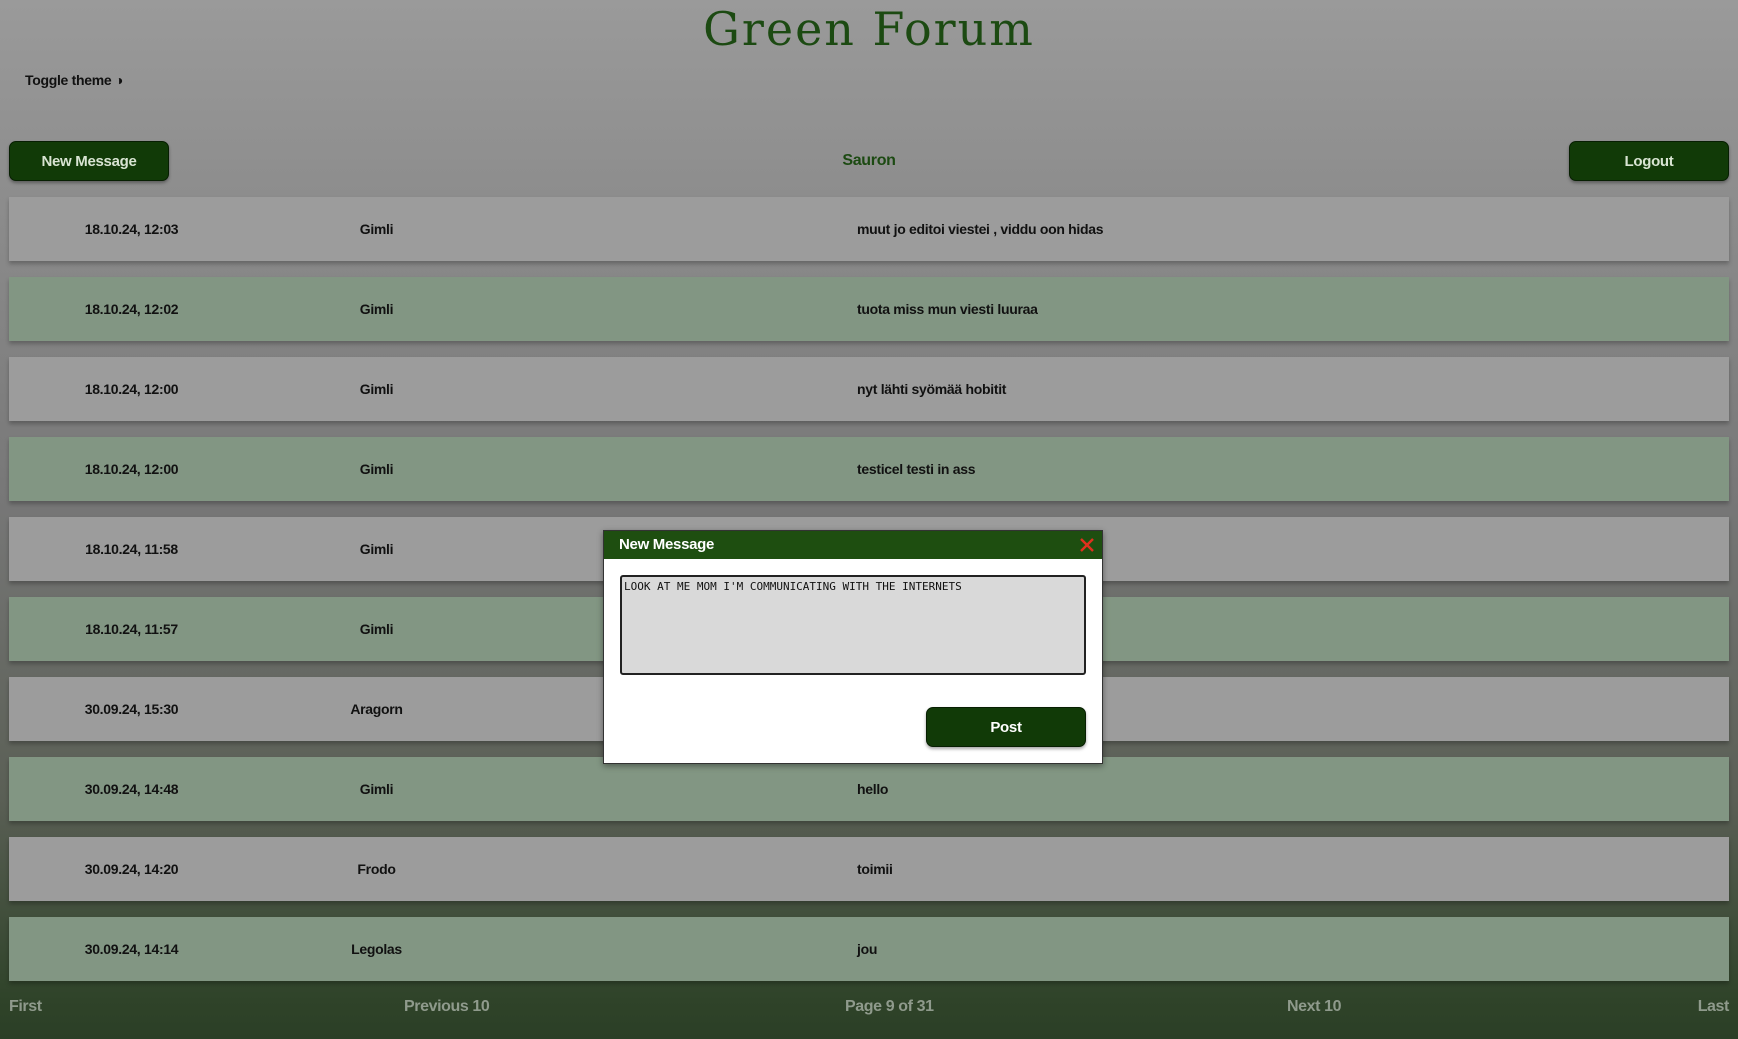  I want to click on dialog-header: New Message, so click(853, 545).